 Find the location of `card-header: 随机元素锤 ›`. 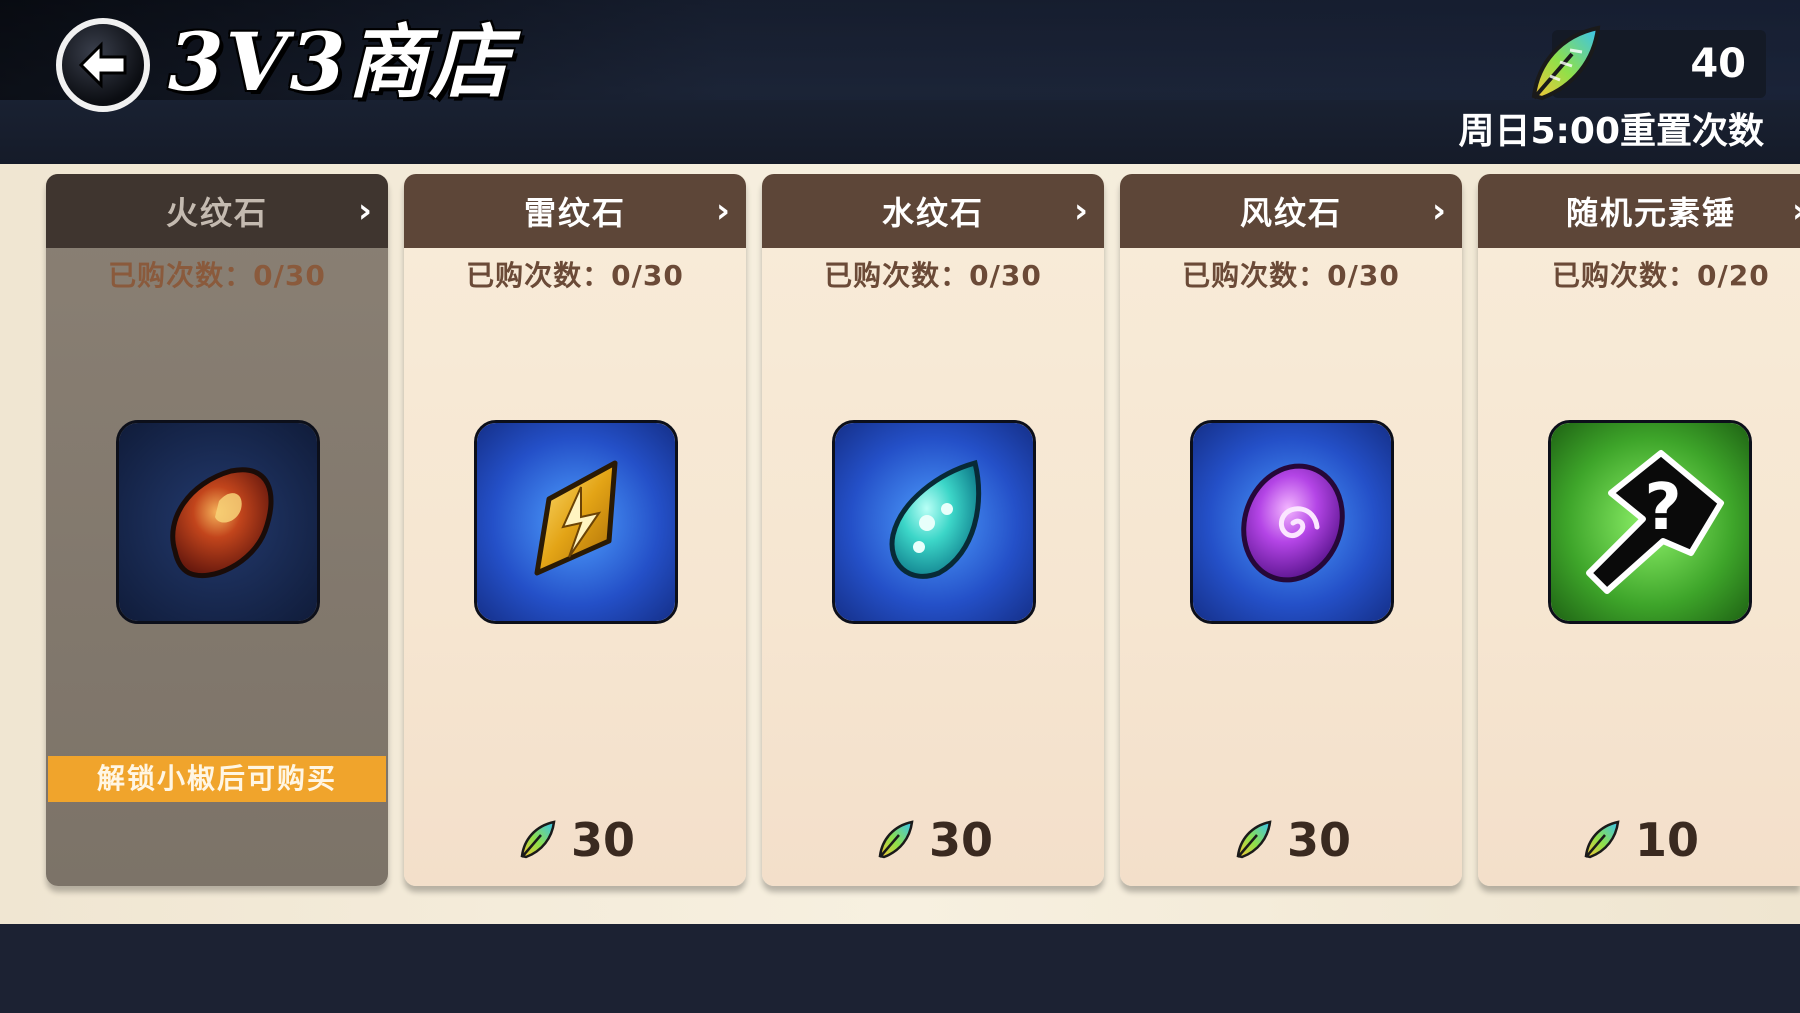

card-header: 随机元素锤 › is located at coordinates (1639, 211).